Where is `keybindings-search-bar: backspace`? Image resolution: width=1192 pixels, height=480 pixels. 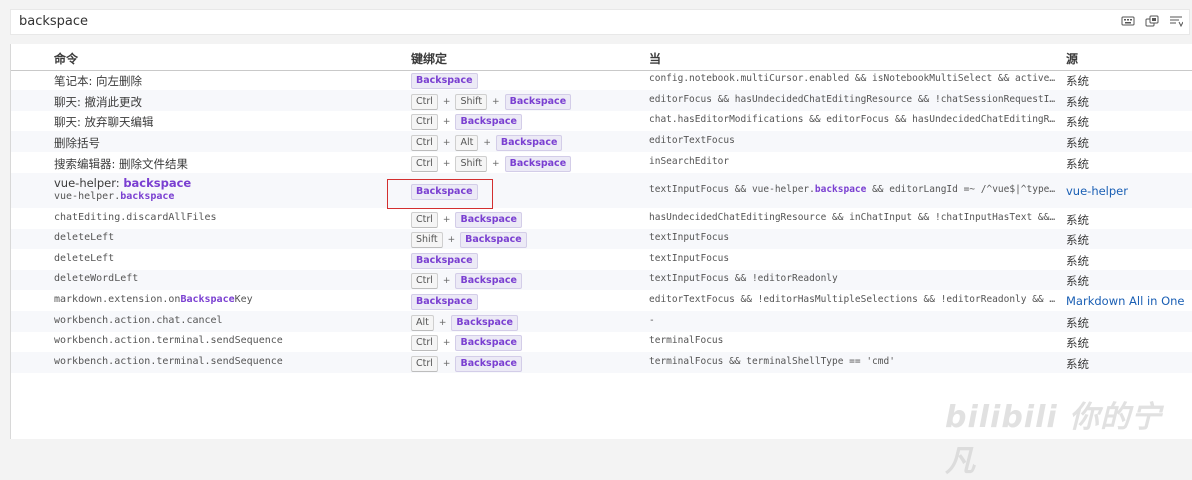 keybindings-search-bar: backspace is located at coordinates (600, 22).